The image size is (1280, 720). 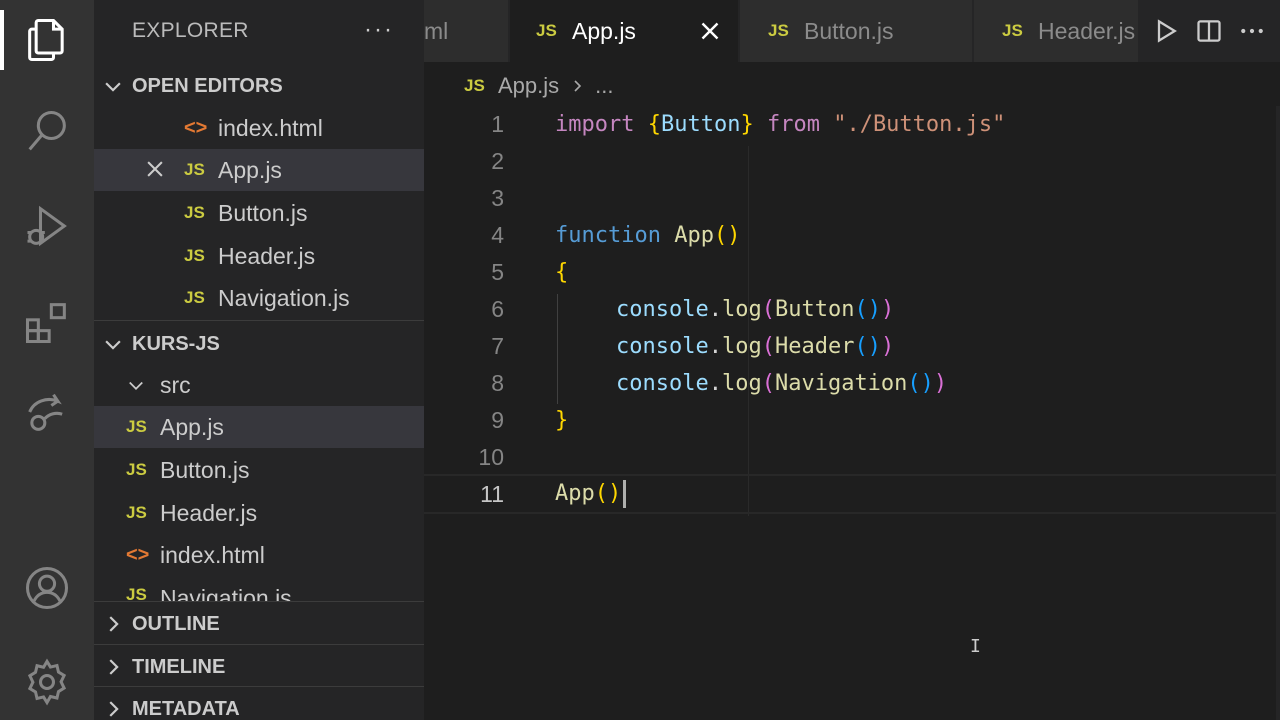 I want to click on chevron-right-icon, so click(x=113, y=667).